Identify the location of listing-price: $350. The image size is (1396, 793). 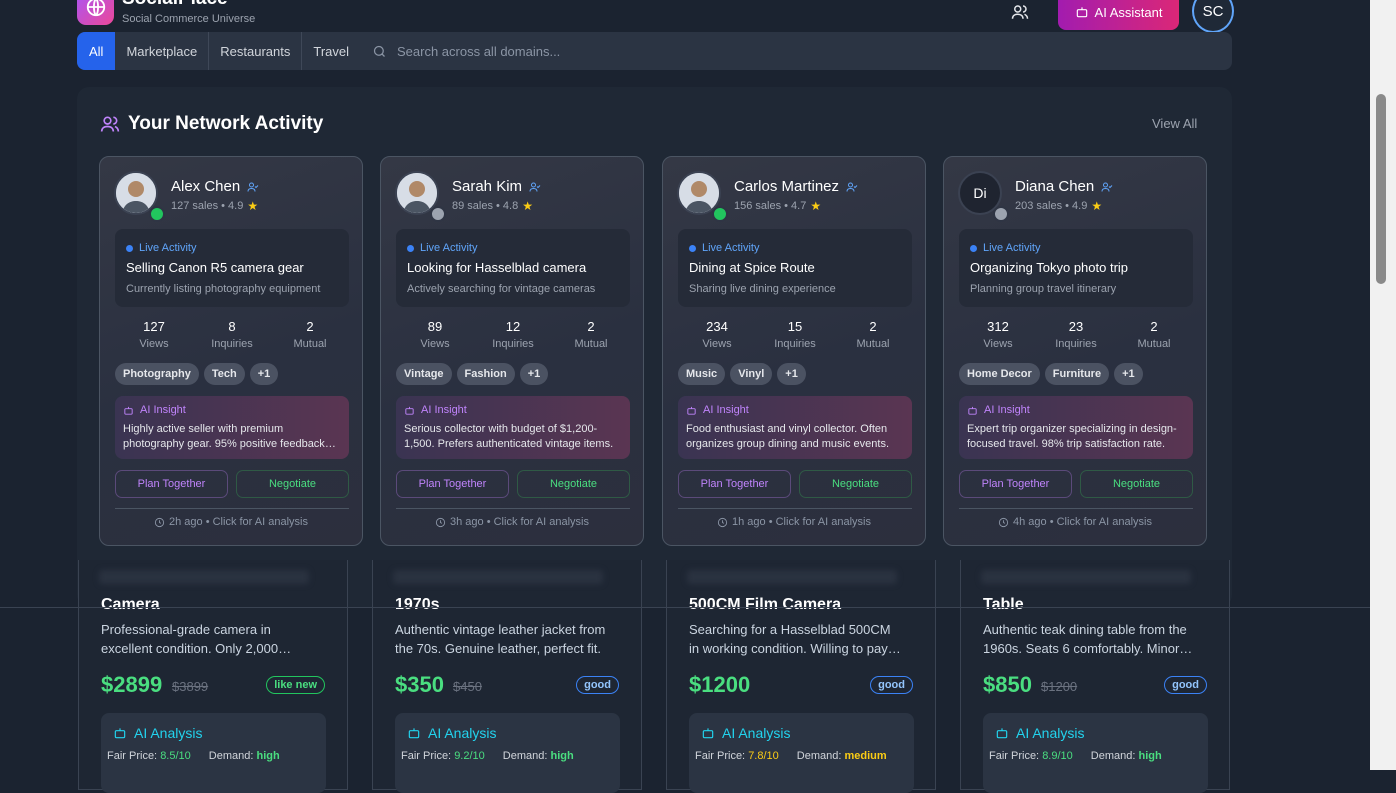
(419, 684).